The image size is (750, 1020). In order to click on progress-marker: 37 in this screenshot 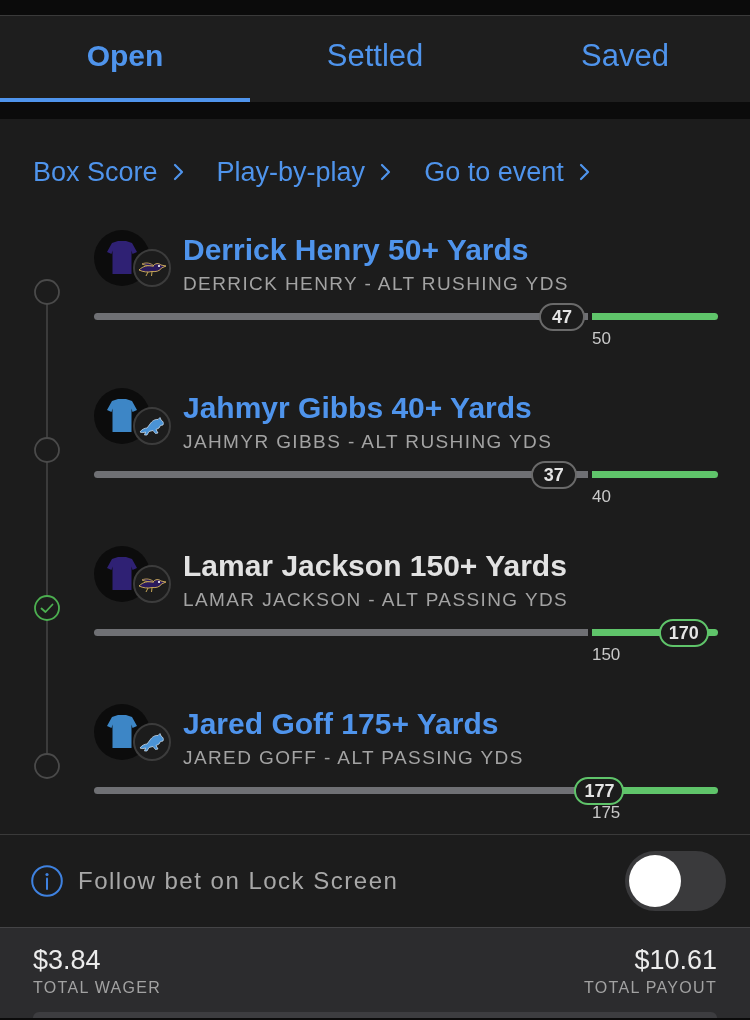, I will do `click(553, 474)`.